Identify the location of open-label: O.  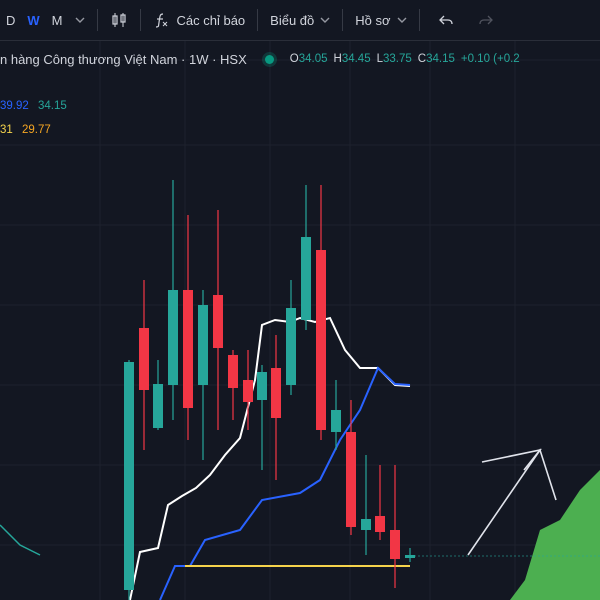
(294, 59).